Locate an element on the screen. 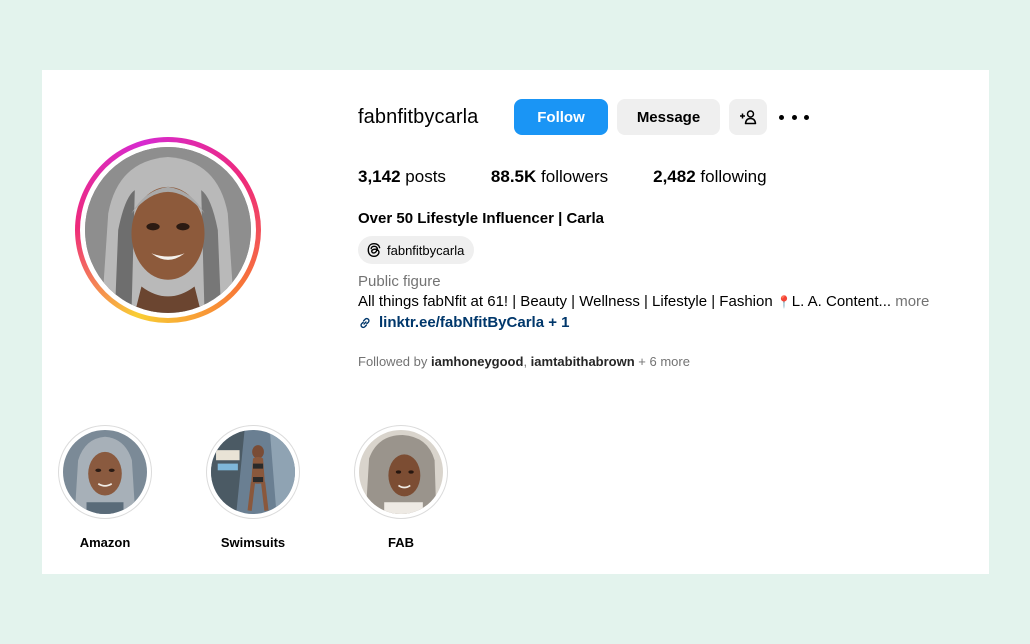 The width and height of the screenshot is (1030, 644). follow-button: Follow is located at coordinates (561, 117).